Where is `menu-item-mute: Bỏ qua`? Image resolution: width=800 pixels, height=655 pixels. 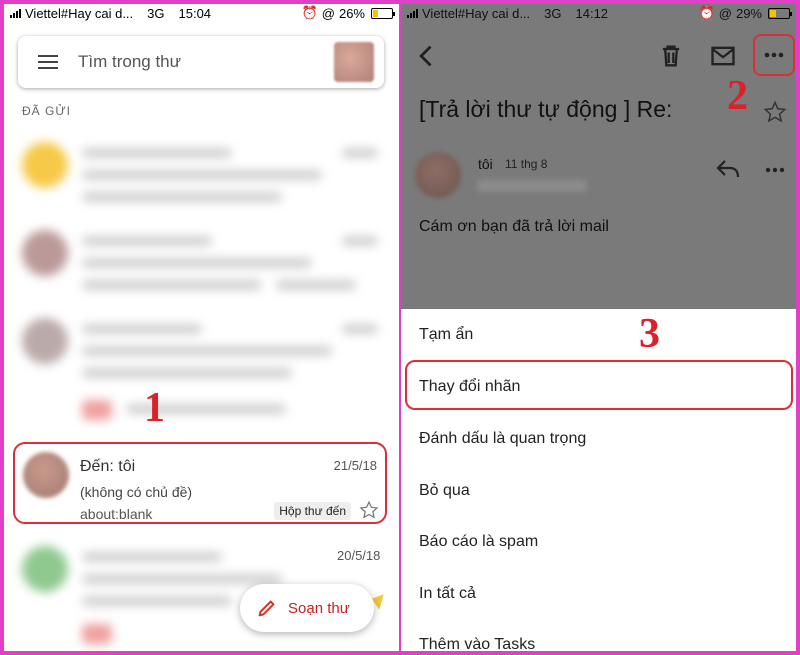
menu-item-mute: Bỏ qua is located at coordinates (444, 491).